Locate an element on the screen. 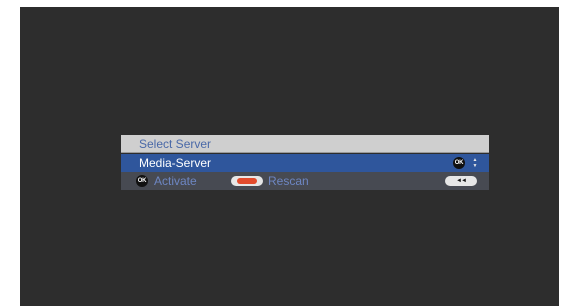 This screenshot has width=566, height=306. up-down-arrows-icon: ▲ ▼ is located at coordinates (475, 163).